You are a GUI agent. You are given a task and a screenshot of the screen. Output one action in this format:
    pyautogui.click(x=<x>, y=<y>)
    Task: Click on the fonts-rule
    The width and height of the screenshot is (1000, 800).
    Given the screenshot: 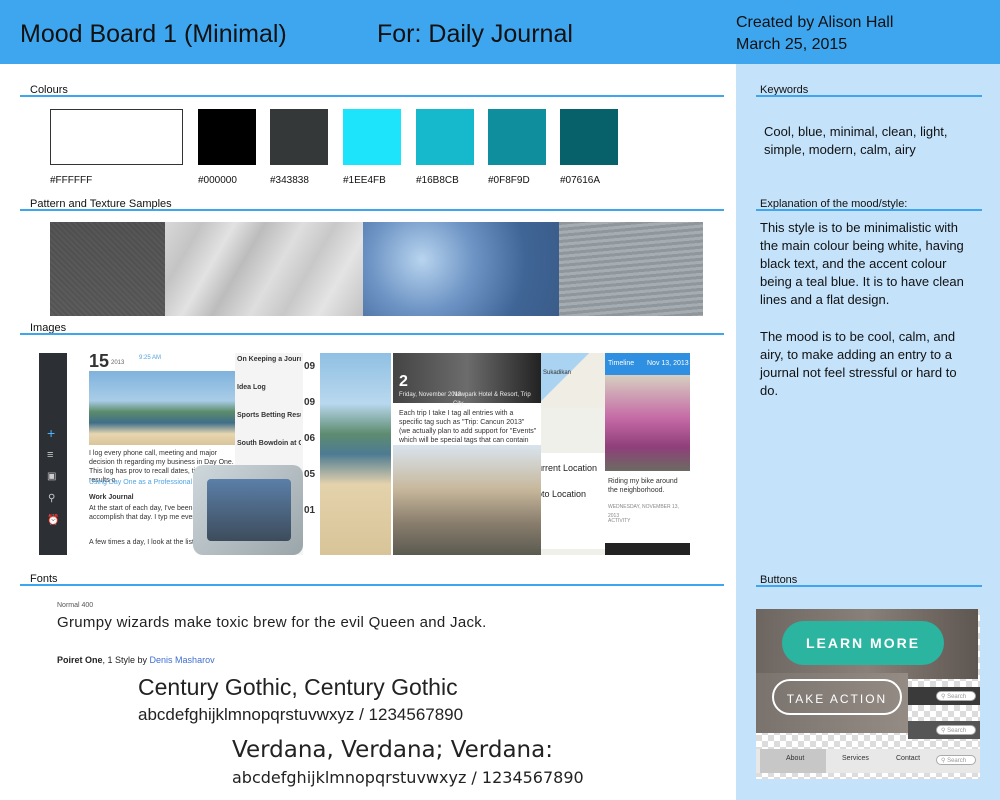 What is the action you would take?
    pyautogui.click(x=372, y=585)
    